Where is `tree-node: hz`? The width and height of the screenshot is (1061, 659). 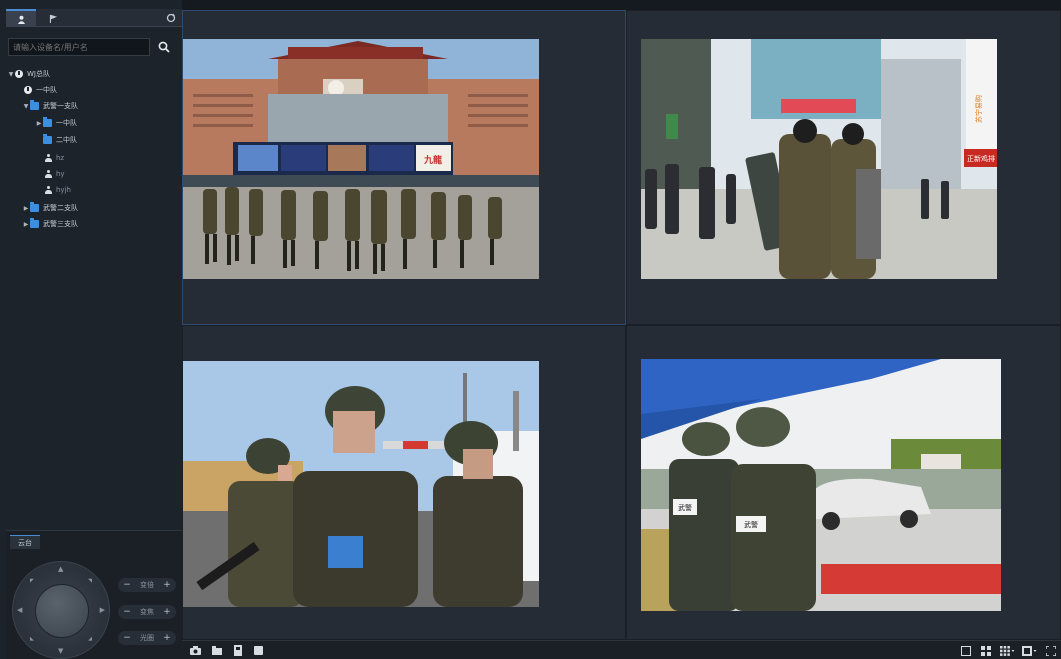 tree-node: hz is located at coordinates (54, 158).